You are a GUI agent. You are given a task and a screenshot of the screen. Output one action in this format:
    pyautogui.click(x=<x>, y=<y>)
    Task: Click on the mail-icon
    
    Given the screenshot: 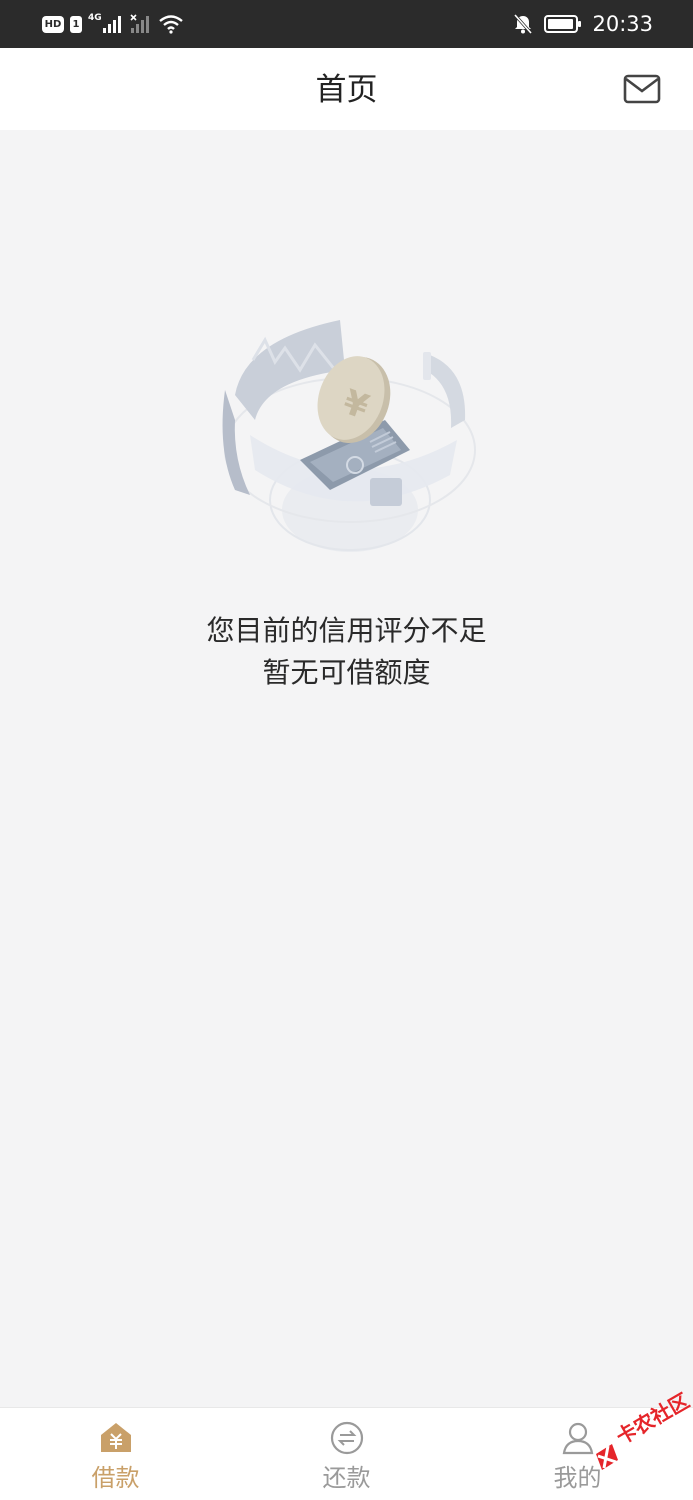 What is the action you would take?
    pyautogui.click(x=642, y=89)
    